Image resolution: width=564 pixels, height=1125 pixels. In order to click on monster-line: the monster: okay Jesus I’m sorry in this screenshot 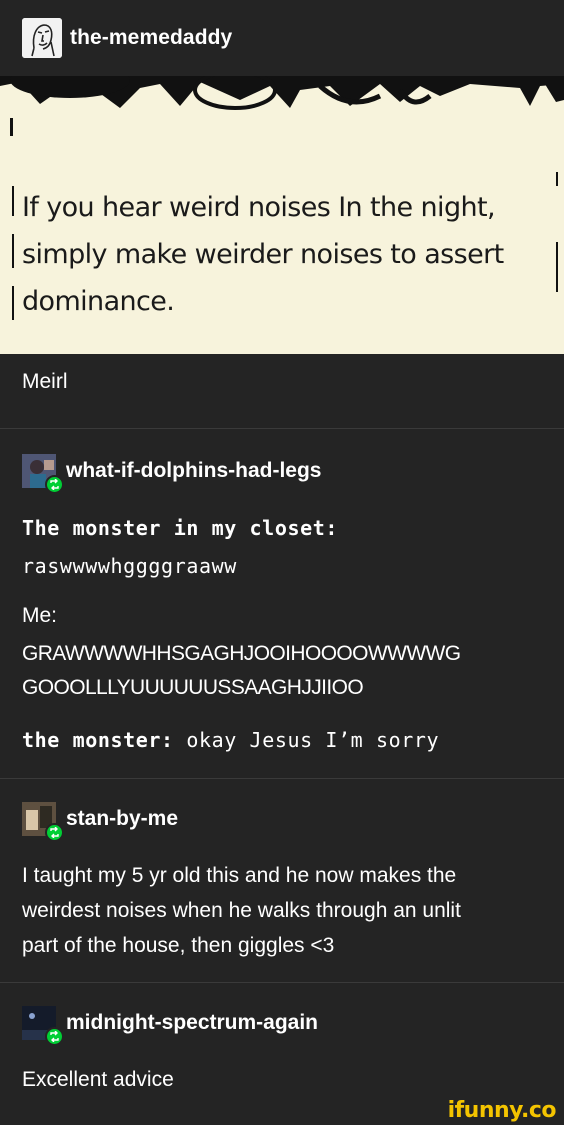, I will do `click(230, 740)`.